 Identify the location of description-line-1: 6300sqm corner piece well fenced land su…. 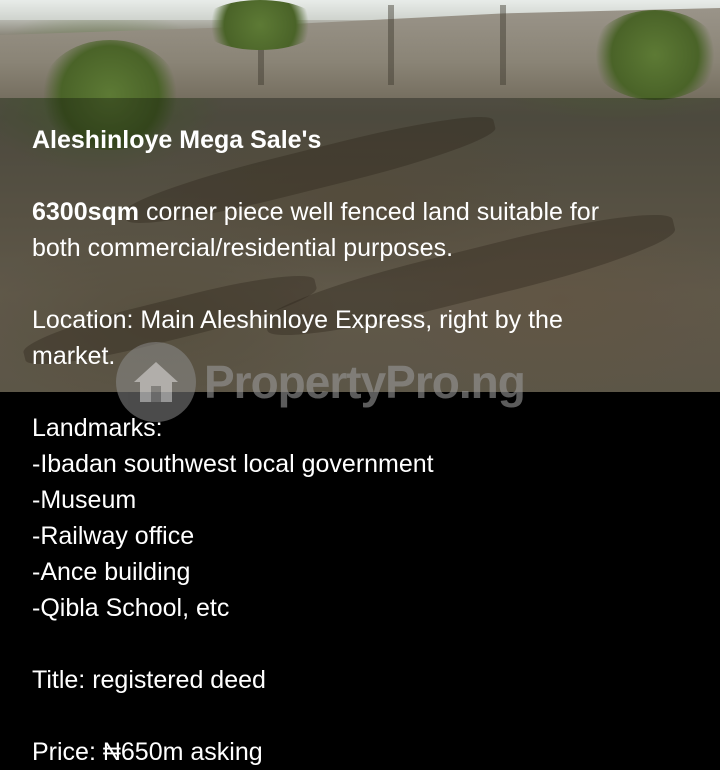
(315, 212).